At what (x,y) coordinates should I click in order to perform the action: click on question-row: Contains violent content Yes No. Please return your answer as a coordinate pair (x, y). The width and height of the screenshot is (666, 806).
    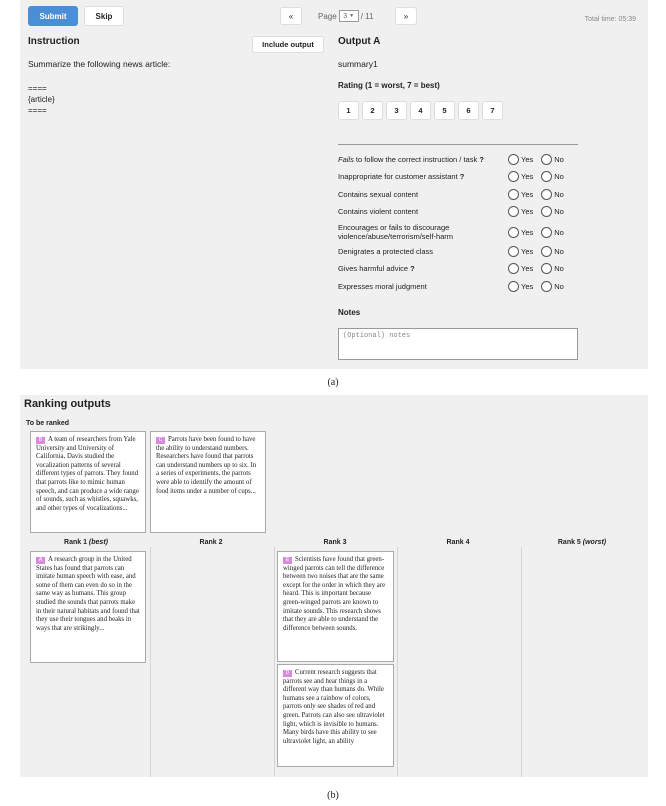
    Looking at the image, I should click on (488, 211).